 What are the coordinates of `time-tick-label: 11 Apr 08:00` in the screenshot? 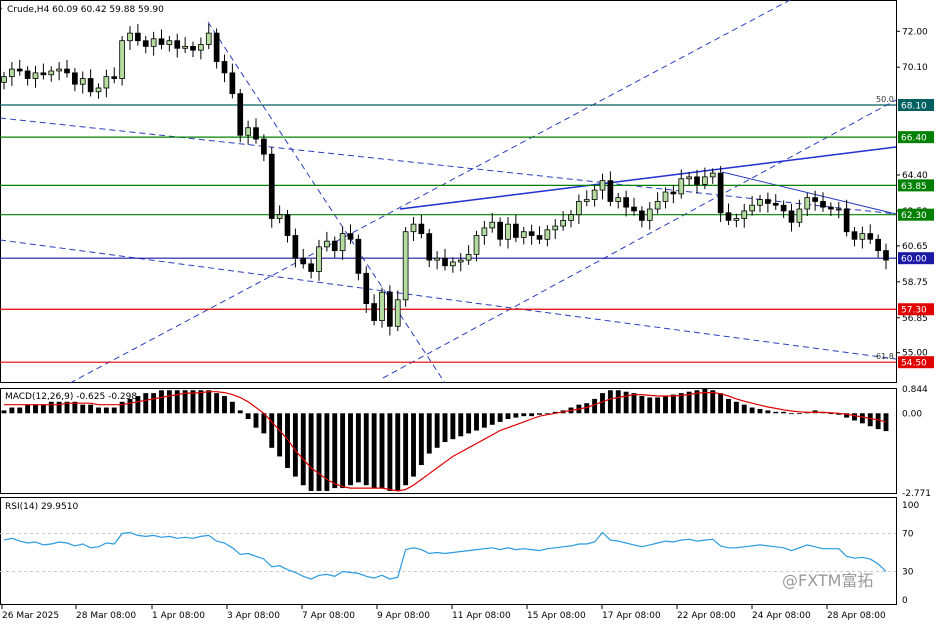 It's located at (481, 616).